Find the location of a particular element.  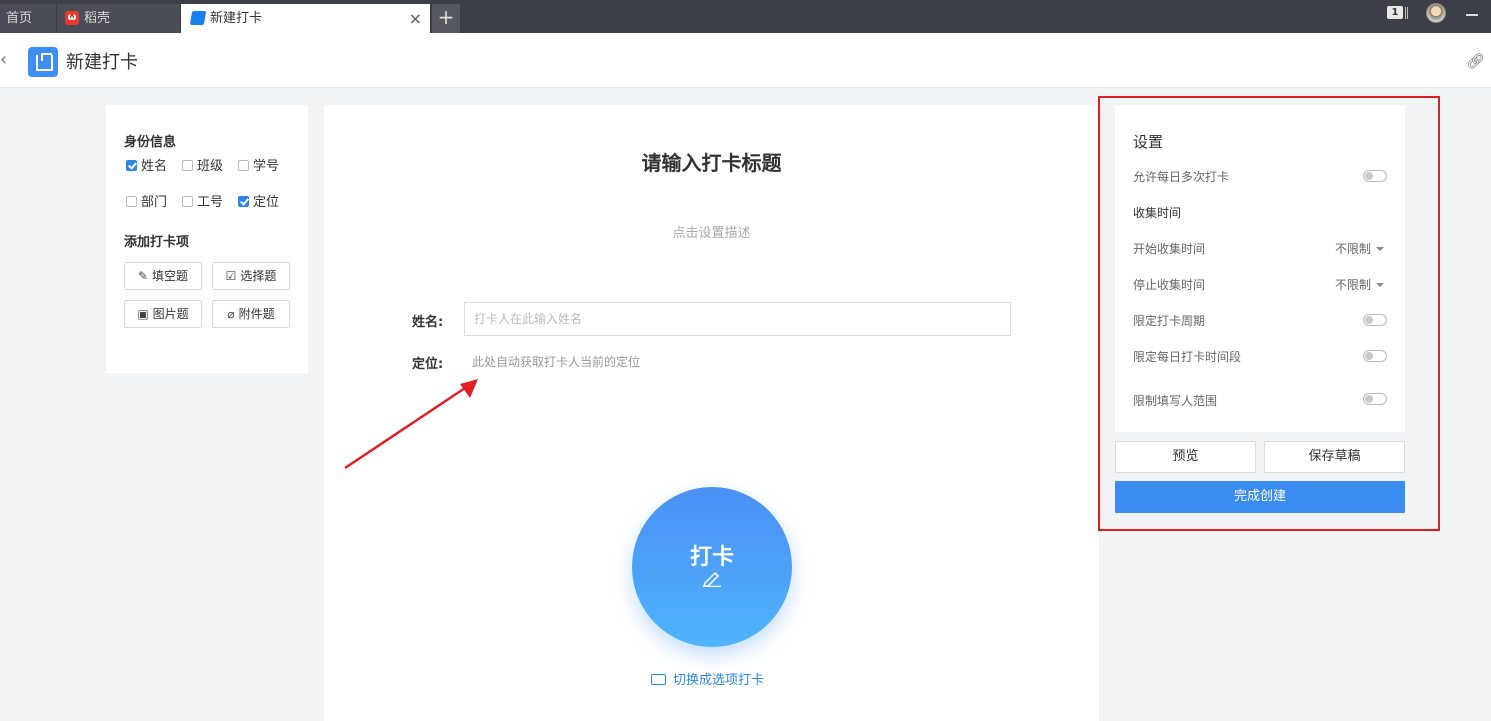

create-button: 完成创建 is located at coordinates (1260, 497).